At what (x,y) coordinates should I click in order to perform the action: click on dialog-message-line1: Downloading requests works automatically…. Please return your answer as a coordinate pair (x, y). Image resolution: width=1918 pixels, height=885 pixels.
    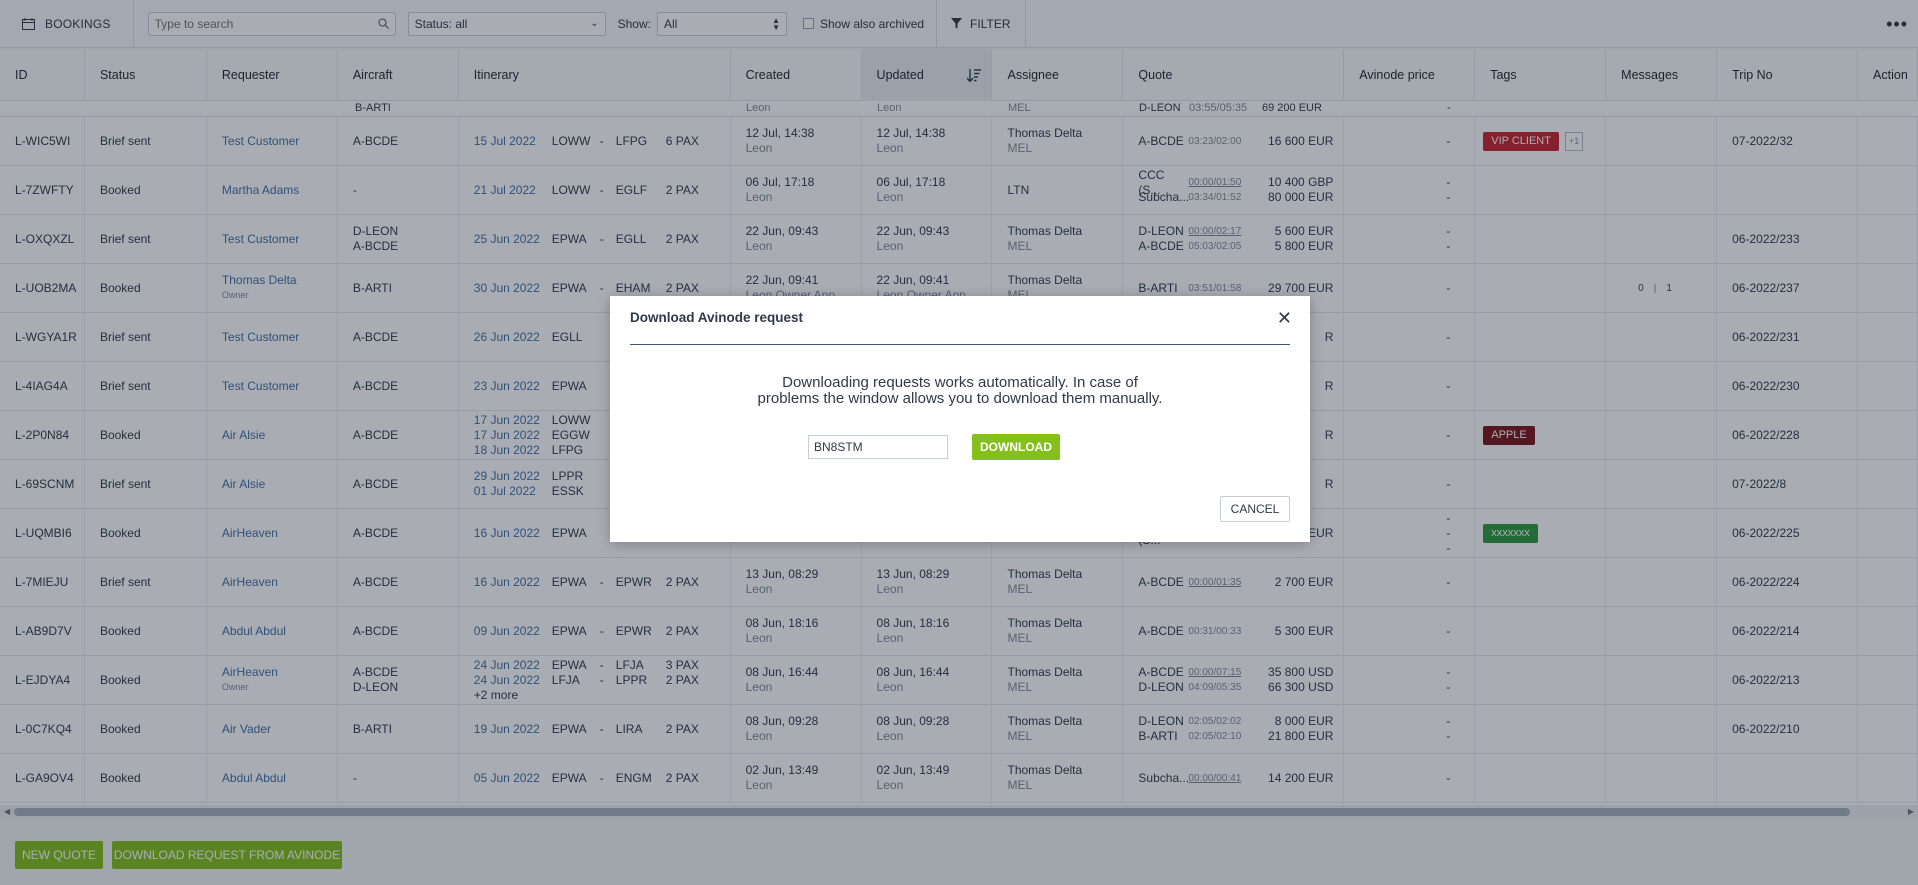
    Looking at the image, I should click on (960, 382).